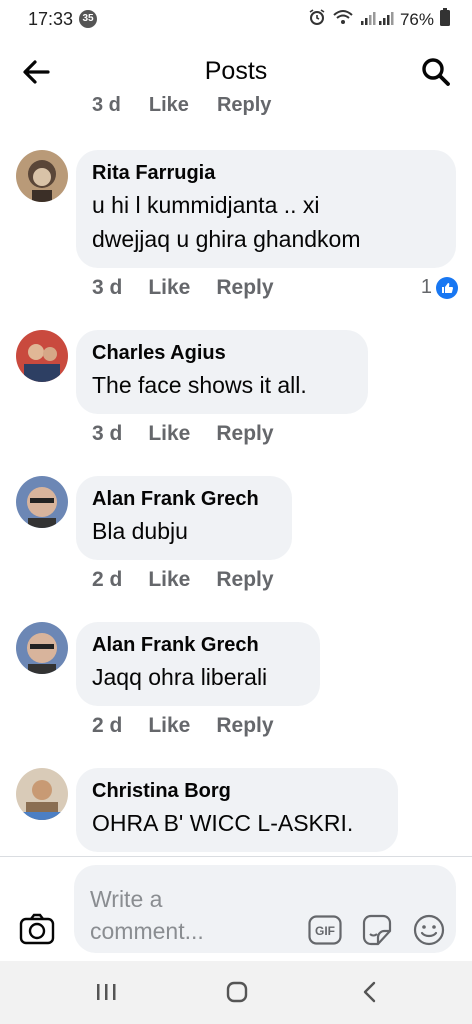  What do you see at coordinates (51, 19) in the screenshot?
I see `status-time: 17:33` at bounding box center [51, 19].